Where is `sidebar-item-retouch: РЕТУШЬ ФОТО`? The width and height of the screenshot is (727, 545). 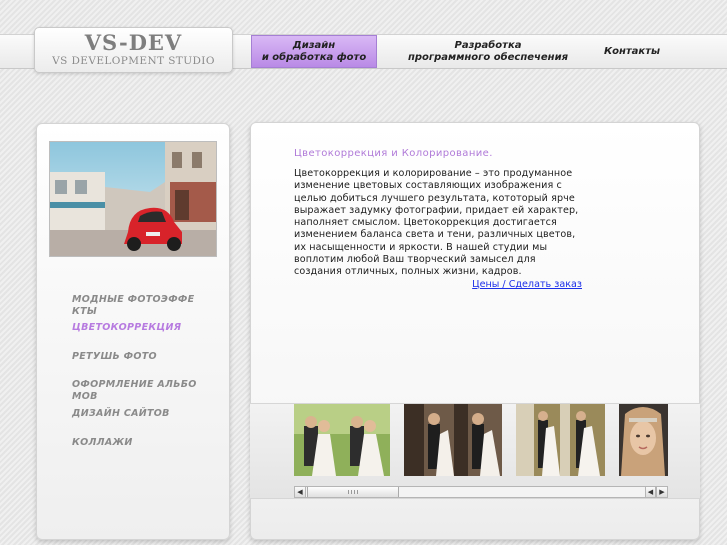 sidebar-item-retouch: РЕТУШЬ ФОТО is located at coordinates (137, 357).